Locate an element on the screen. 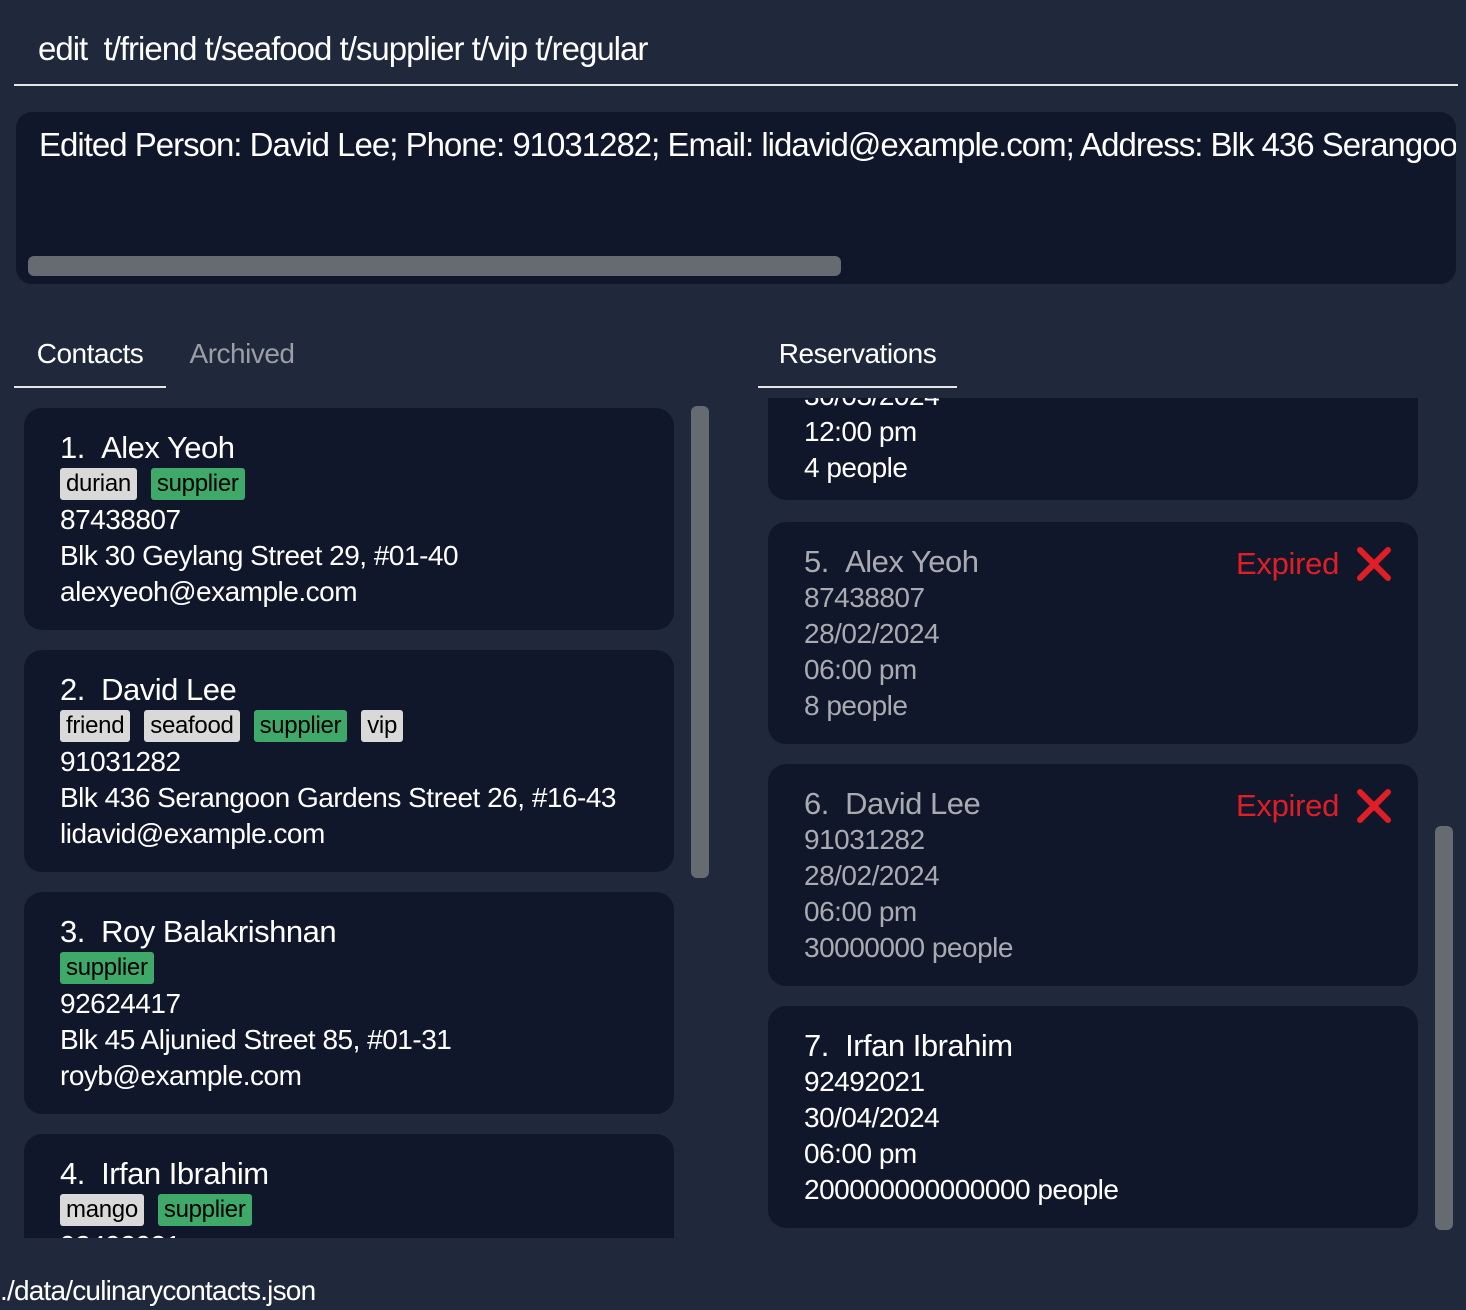 The height and width of the screenshot is (1310, 1466). reservation-people: 4 people is located at coordinates (856, 467).